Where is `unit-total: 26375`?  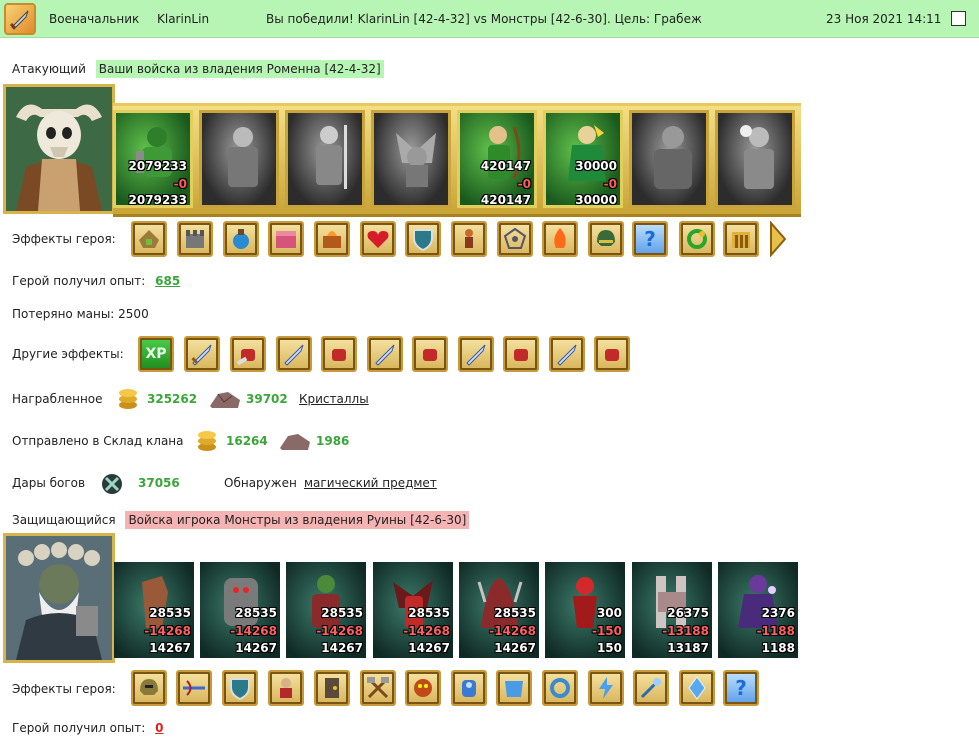 unit-total: 26375 is located at coordinates (688, 613).